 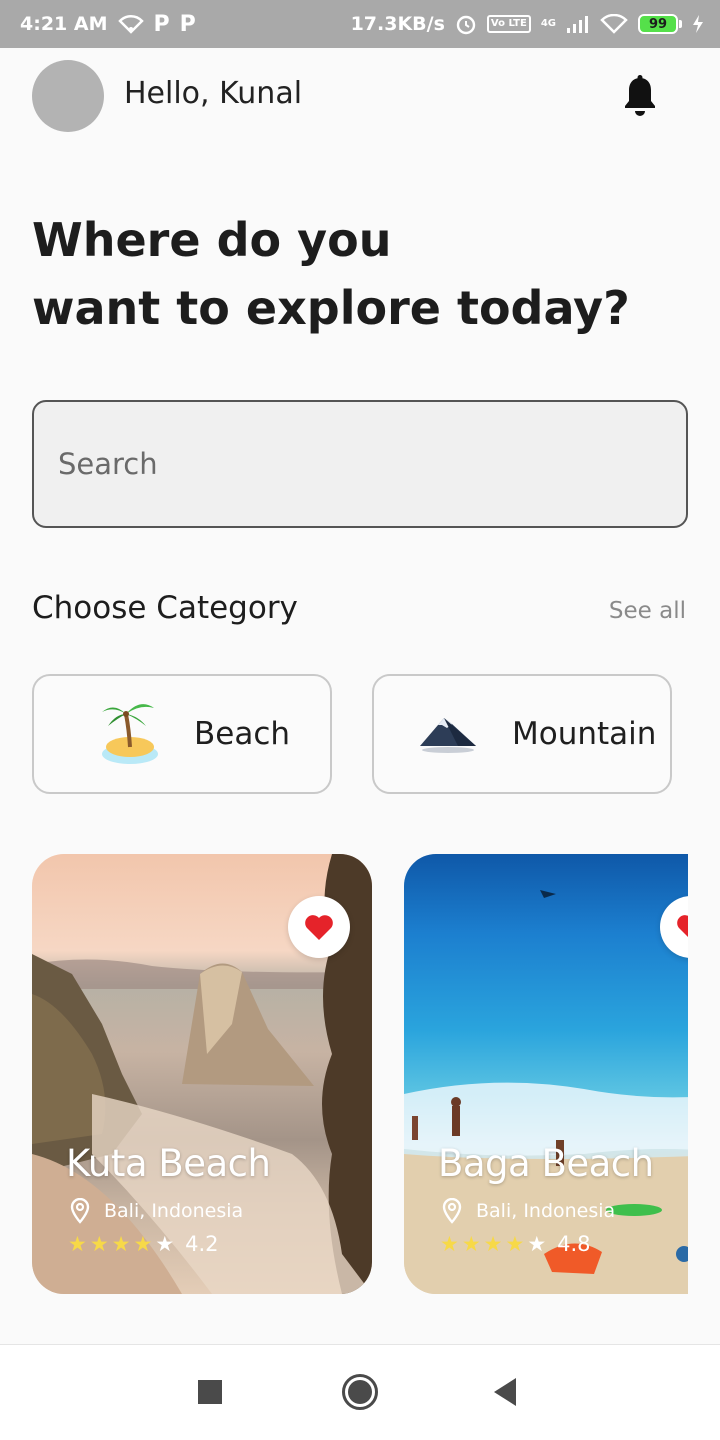 I want to click on category-beach-button: Beach, so click(x=182, y=734).